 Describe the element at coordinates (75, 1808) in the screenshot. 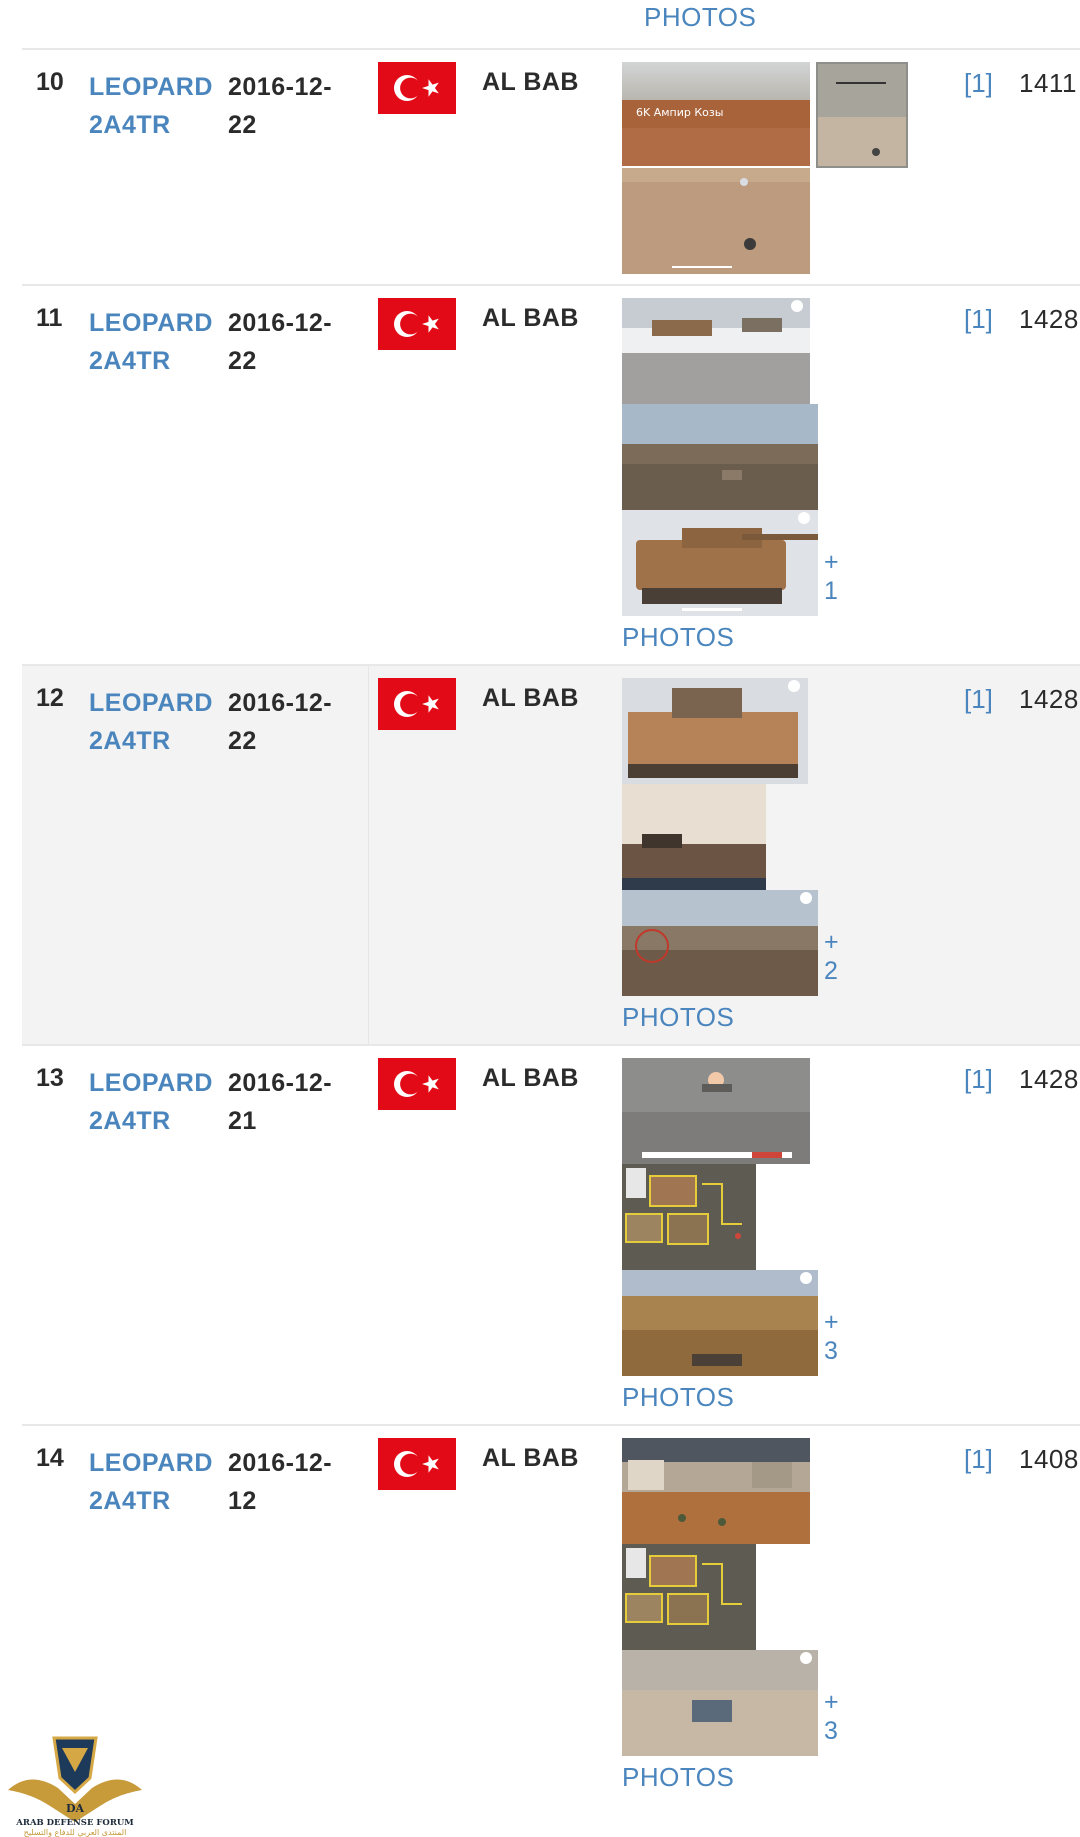

I see `logo-monogram: DA` at that location.